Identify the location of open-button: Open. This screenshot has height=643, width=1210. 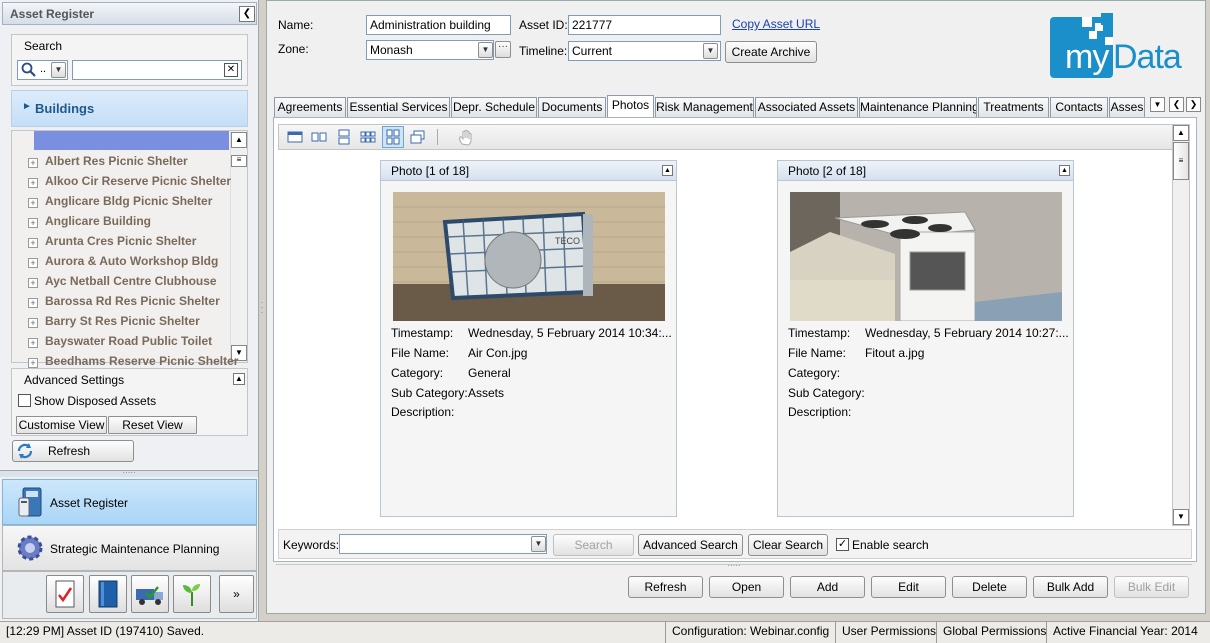
(746, 587).